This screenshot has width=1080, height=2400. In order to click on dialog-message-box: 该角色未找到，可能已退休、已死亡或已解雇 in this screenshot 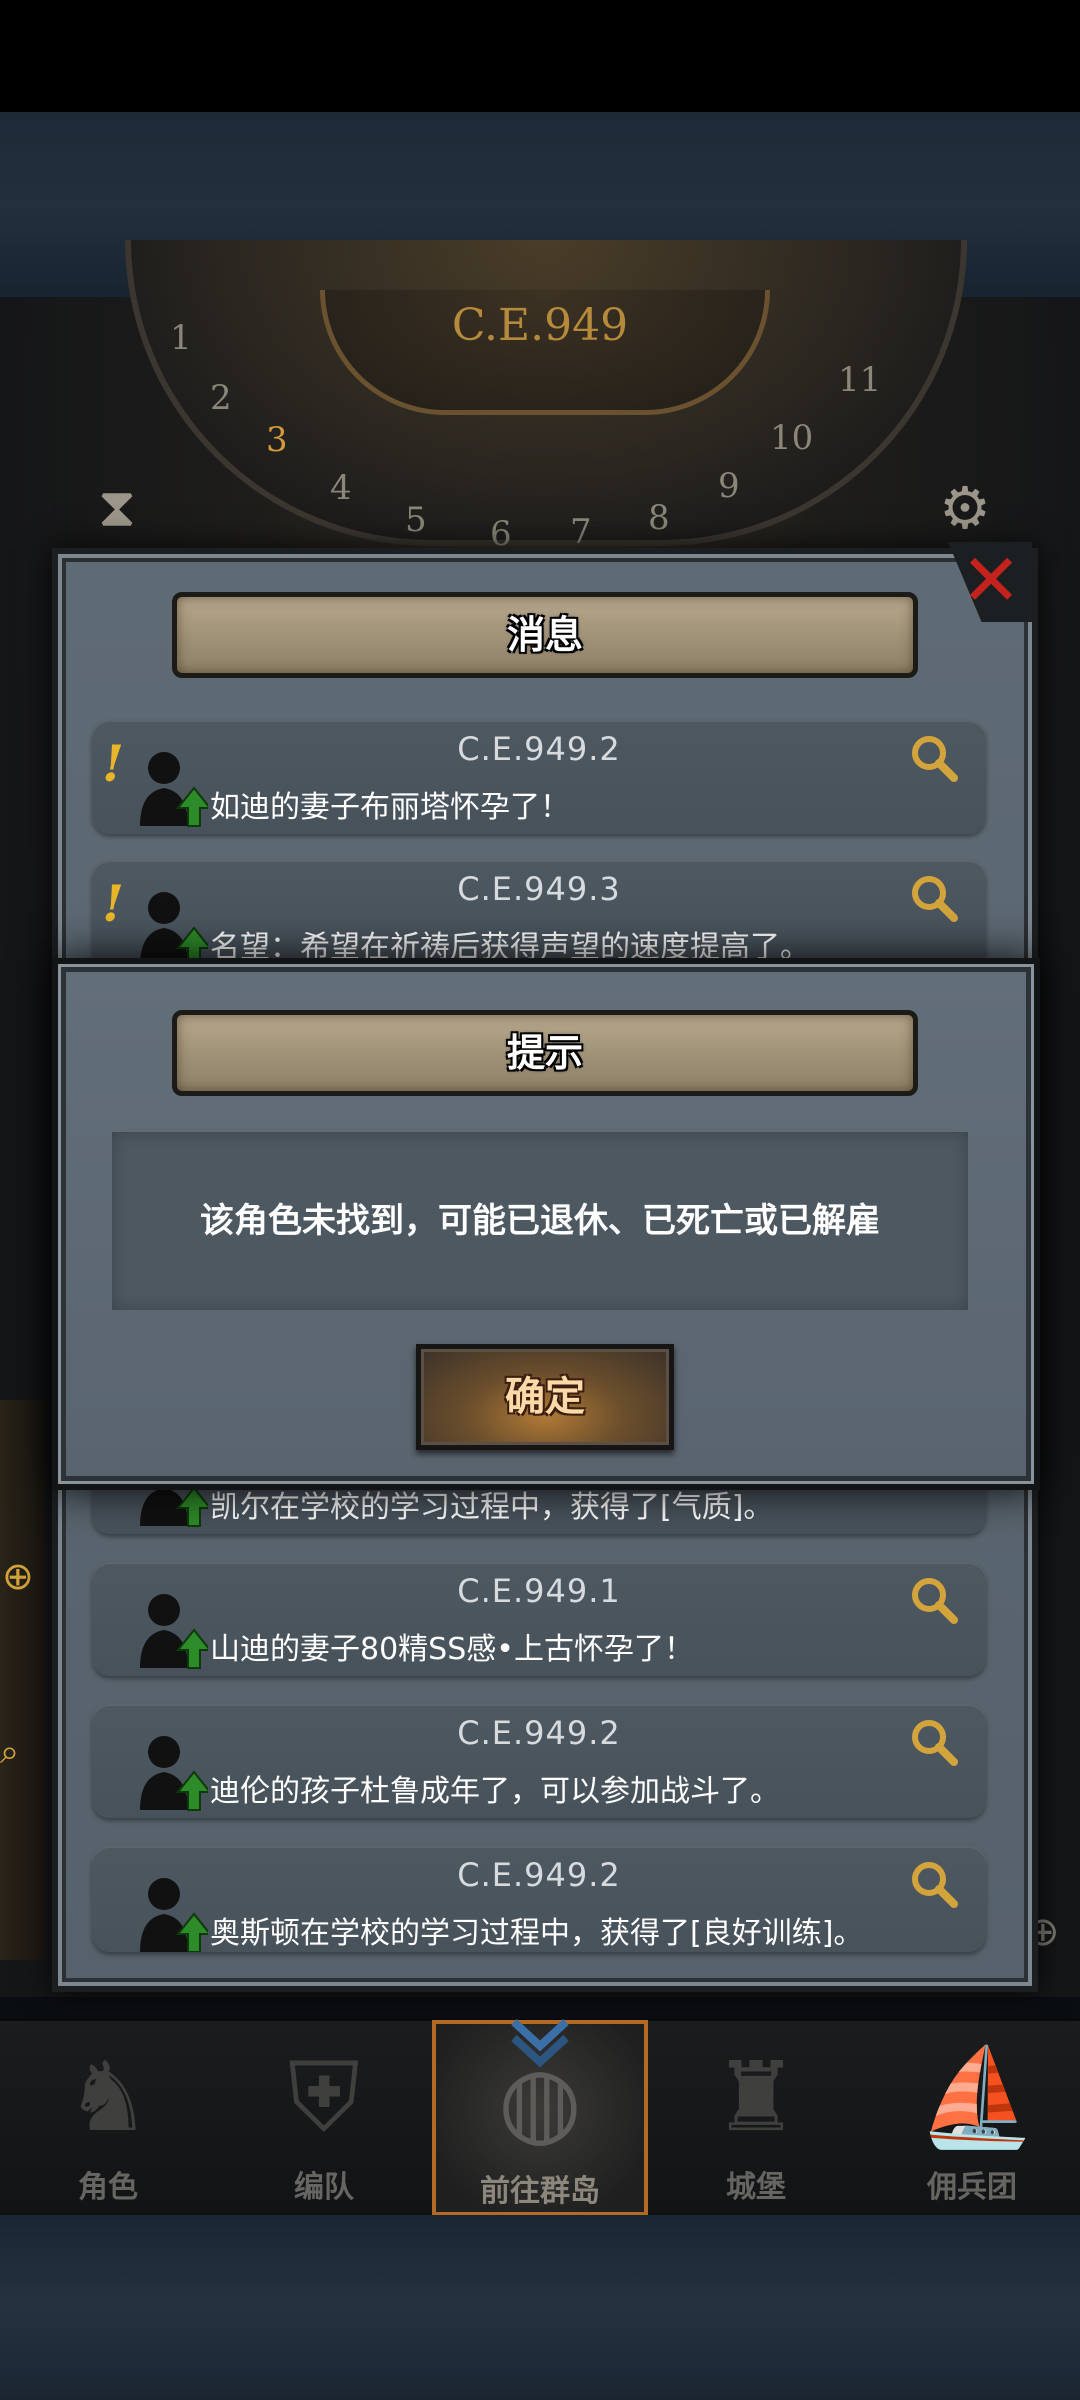, I will do `click(540, 1221)`.